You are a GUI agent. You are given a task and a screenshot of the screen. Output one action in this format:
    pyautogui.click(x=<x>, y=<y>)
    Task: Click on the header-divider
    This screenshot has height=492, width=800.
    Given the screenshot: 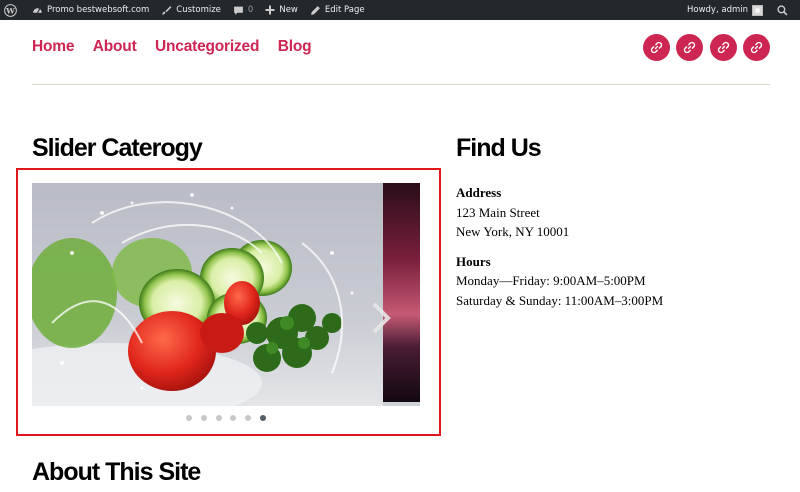 What is the action you would take?
    pyautogui.click(x=401, y=84)
    